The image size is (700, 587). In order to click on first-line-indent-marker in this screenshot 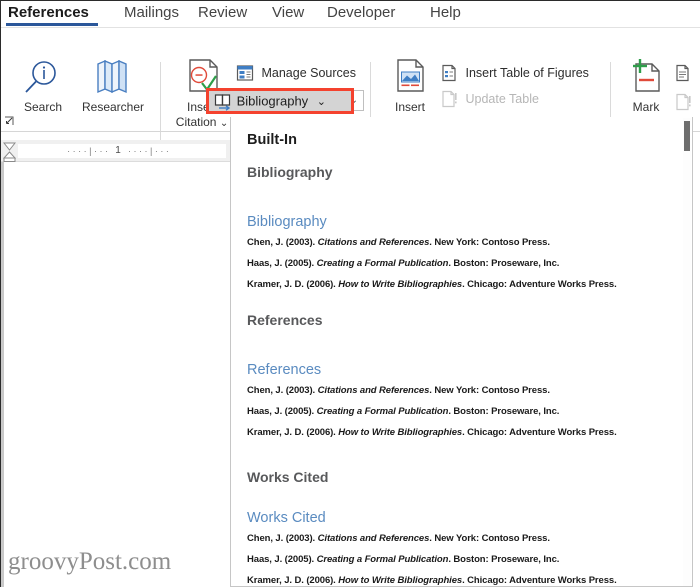, I will do `click(9, 146)`.